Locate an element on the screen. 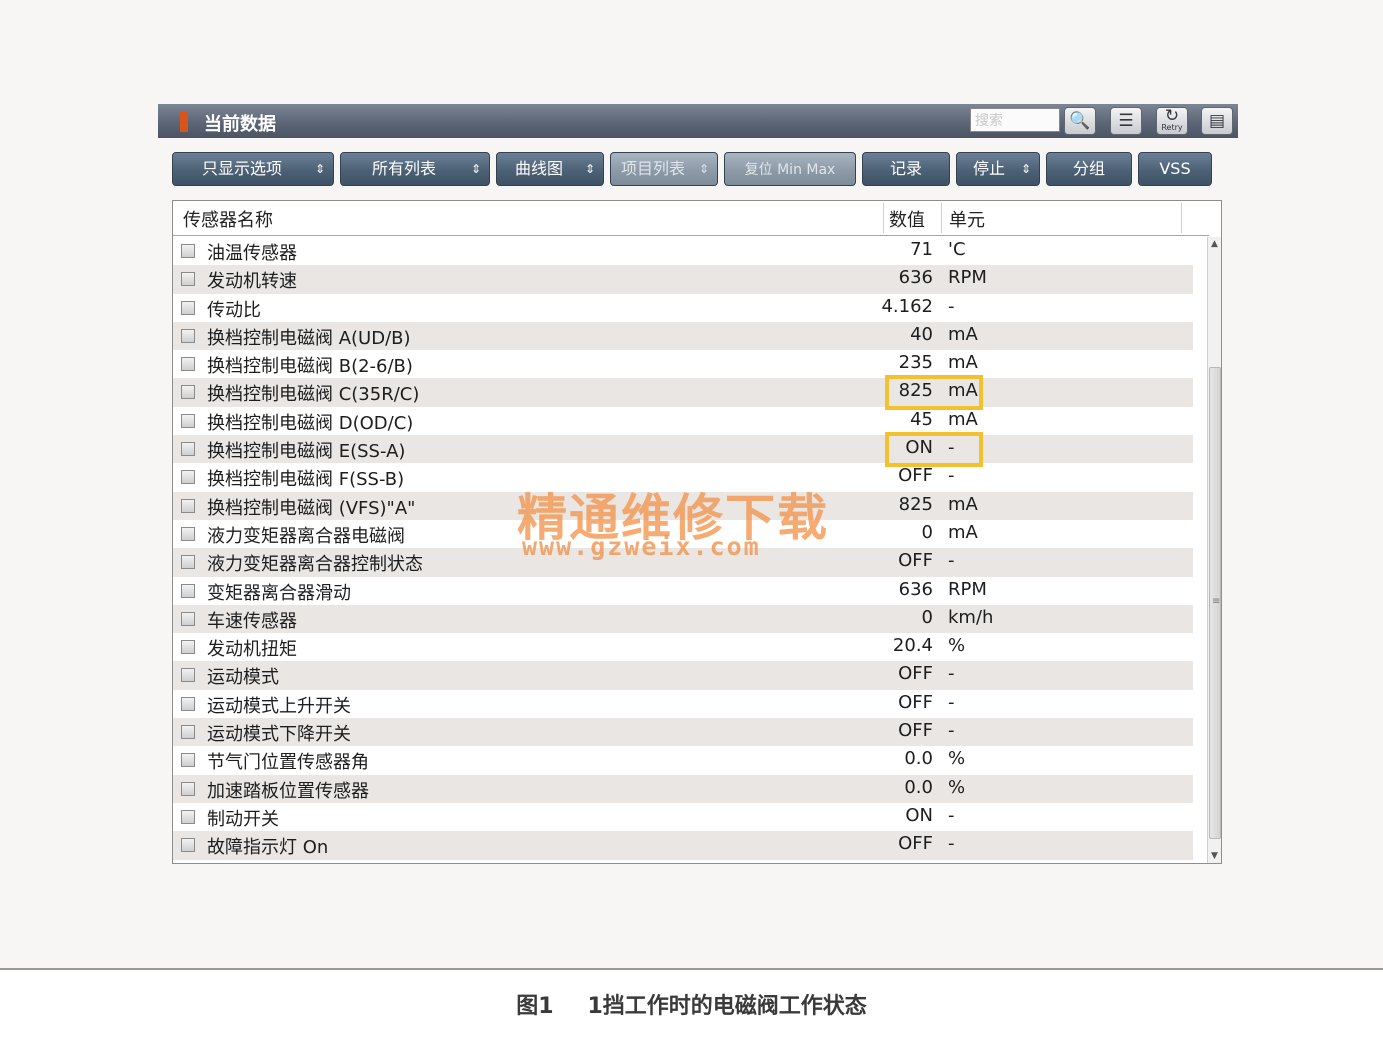 This screenshot has width=1383, height=1038. all-list-button: 所有列表 ⇕ is located at coordinates (415, 169).